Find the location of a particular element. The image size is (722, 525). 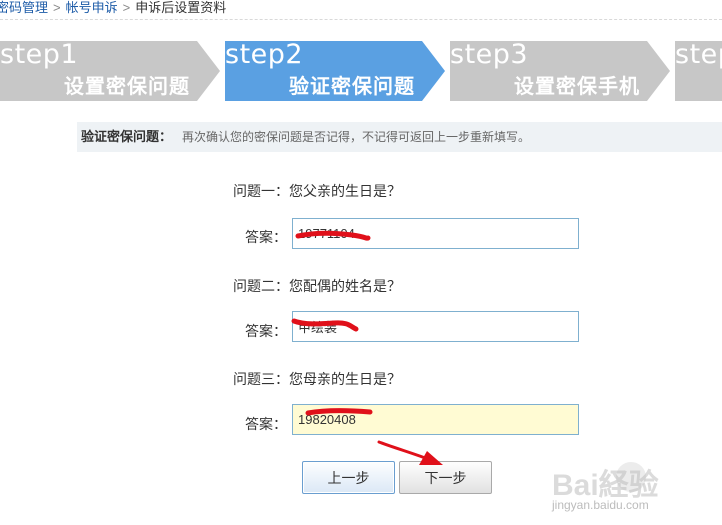

baidu-paw-icon is located at coordinates (631, 477).